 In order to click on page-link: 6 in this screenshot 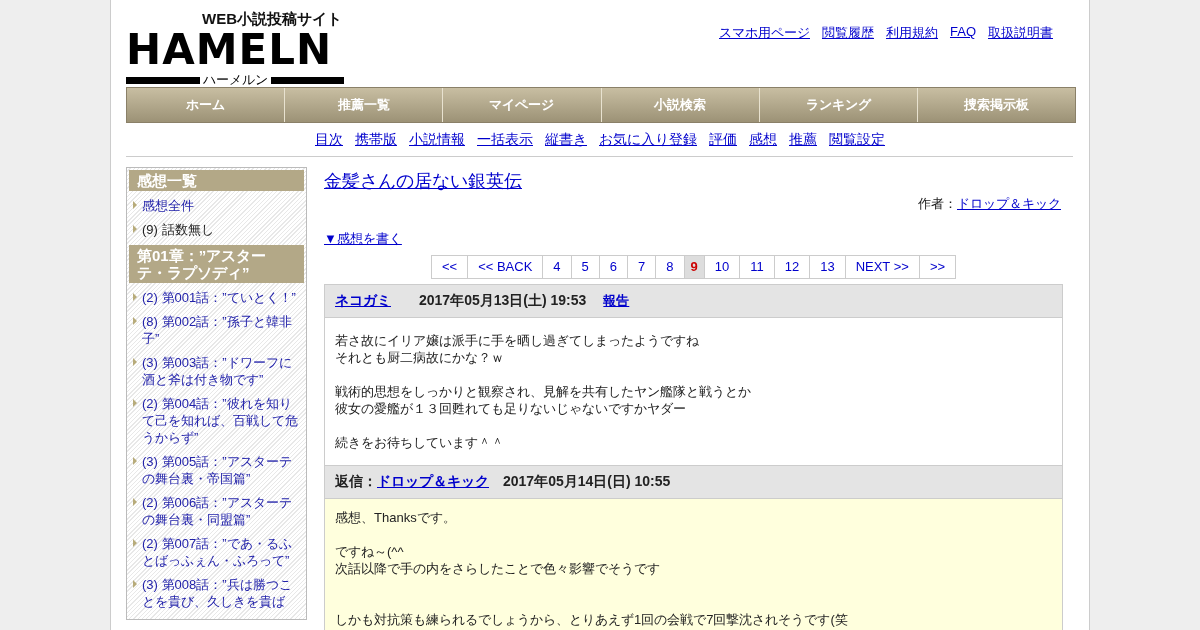, I will do `click(614, 267)`.